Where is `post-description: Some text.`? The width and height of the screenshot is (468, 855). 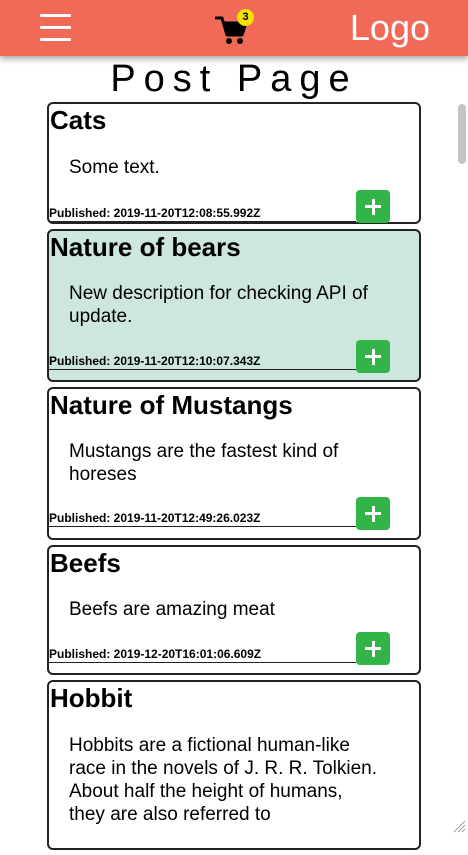
post-description: Some text. is located at coordinates (114, 167).